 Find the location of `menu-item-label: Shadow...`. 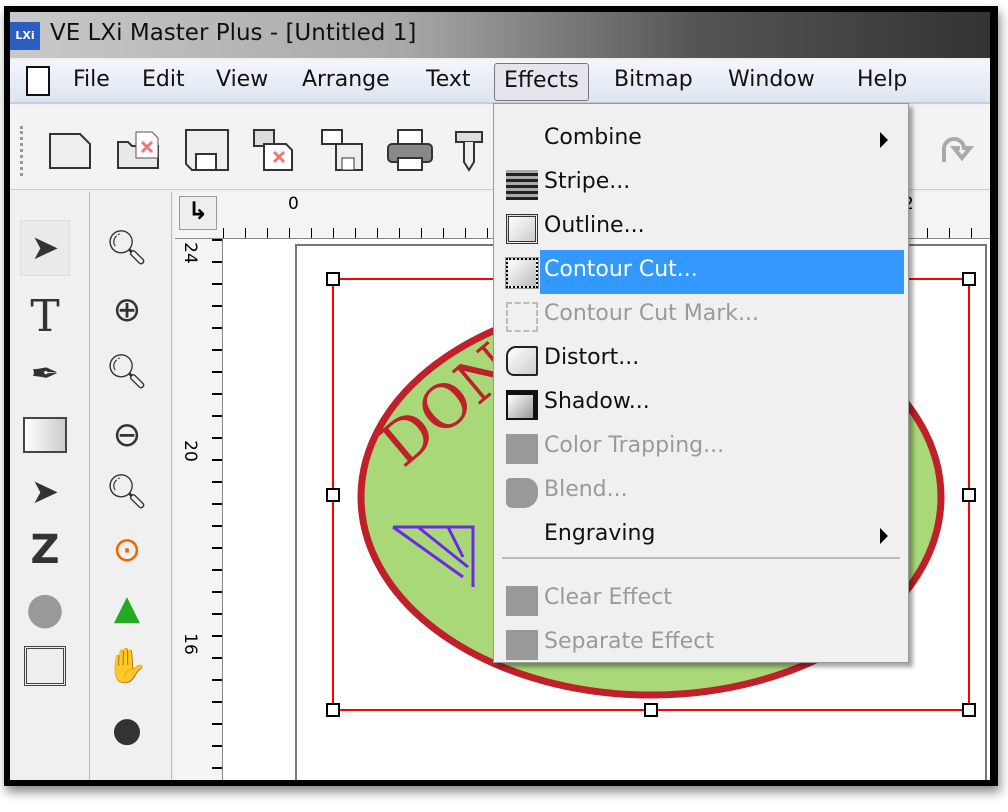

menu-item-label: Shadow... is located at coordinates (597, 401).